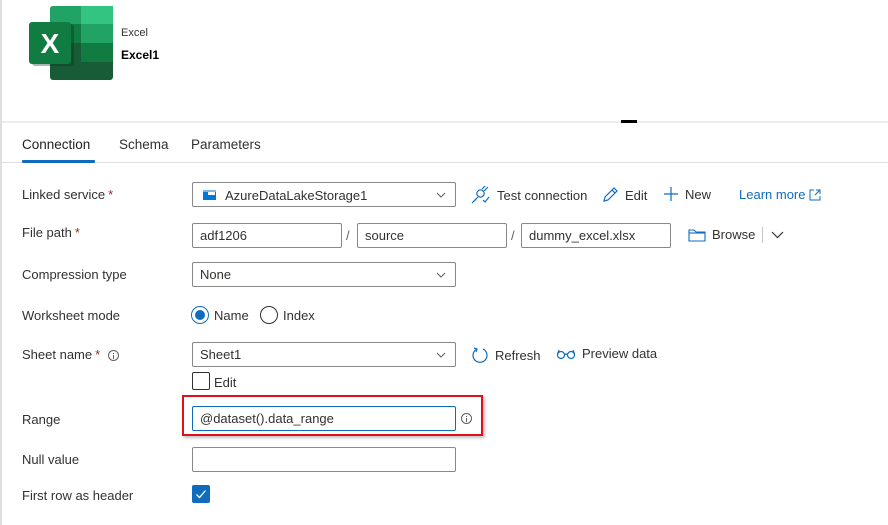 The width and height of the screenshot is (888, 525). What do you see at coordinates (815, 194) in the screenshot?
I see `external-link-icon` at bounding box center [815, 194].